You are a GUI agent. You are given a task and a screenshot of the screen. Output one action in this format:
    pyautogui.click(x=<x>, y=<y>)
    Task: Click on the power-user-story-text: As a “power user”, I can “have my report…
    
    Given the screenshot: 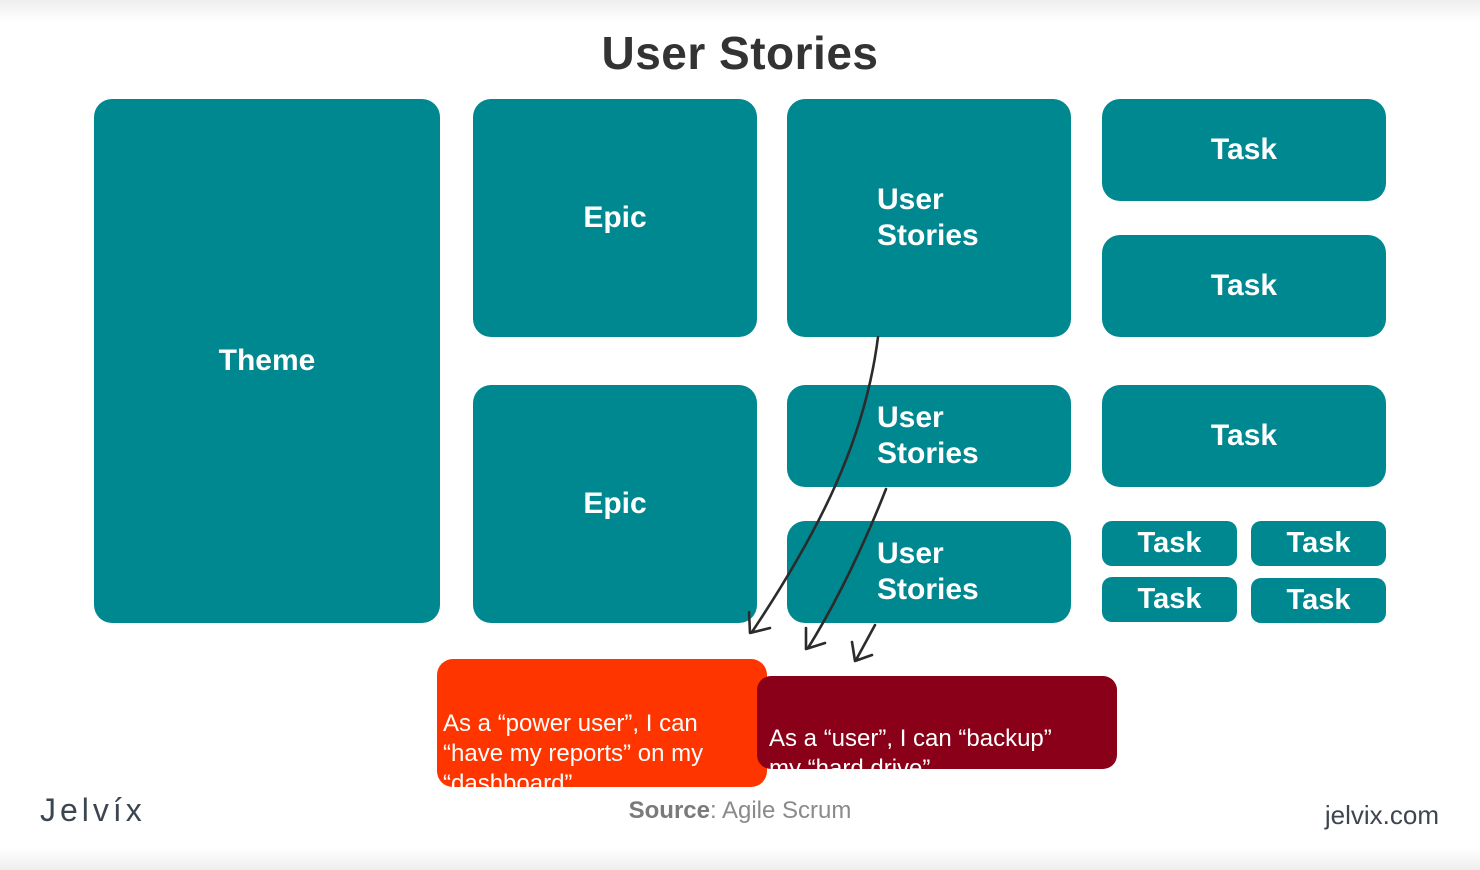 What is the action you would take?
    pyautogui.click(x=573, y=753)
    